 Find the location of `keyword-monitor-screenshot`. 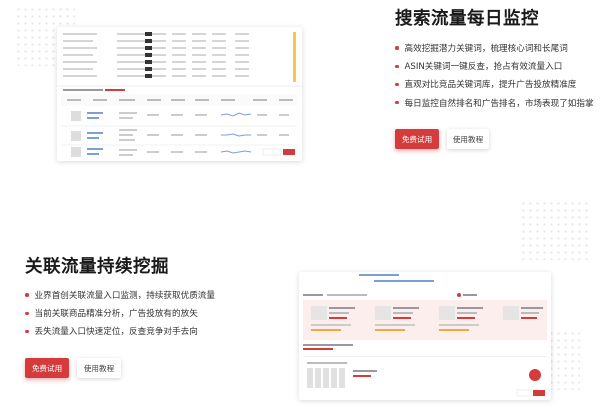

keyword-monitor-screenshot is located at coordinates (179, 94).